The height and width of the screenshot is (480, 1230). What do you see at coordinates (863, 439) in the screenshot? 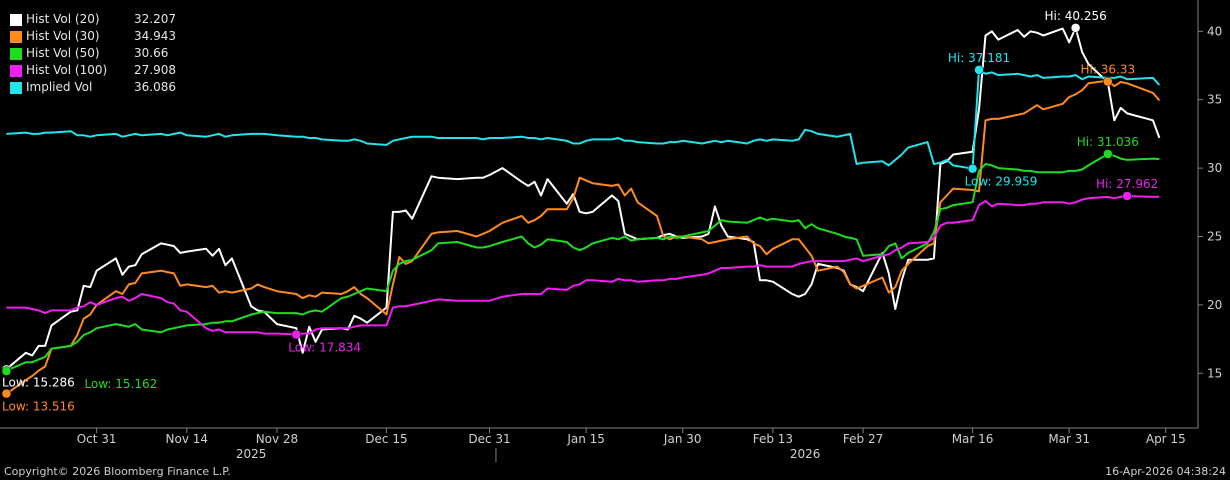
I see `x-tick-label: Feb 27` at bounding box center [863, 439].